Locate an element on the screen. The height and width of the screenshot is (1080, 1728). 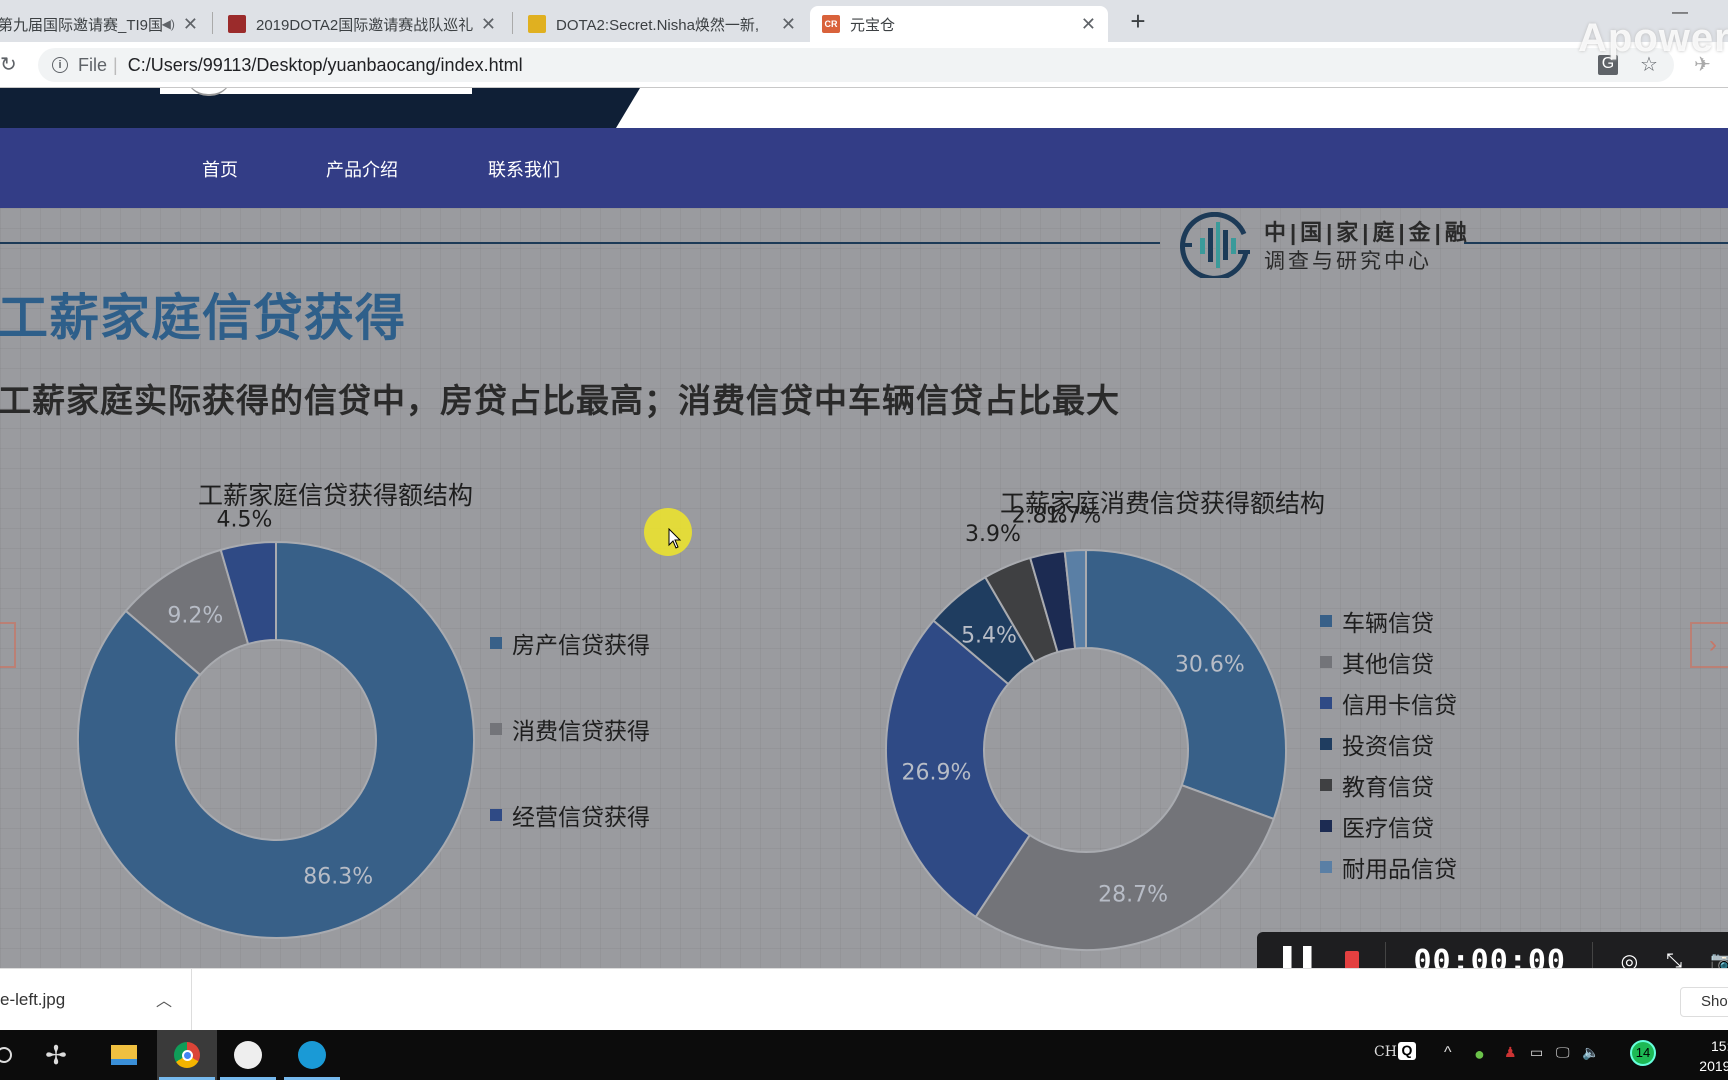
legend-label: 车辆信贷 is located at coordinates (1388, 622).